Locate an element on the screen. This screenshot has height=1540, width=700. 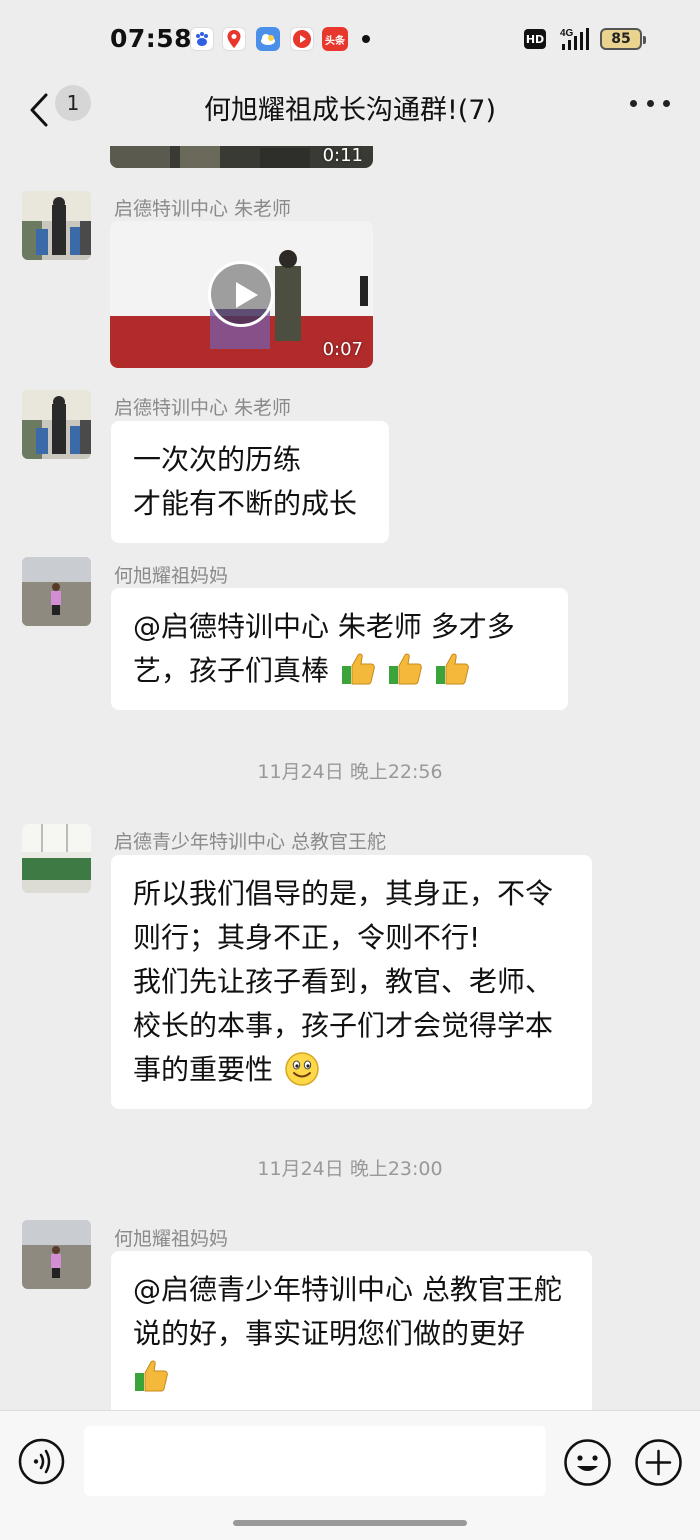
message-bubble: @启德青少年特训中心 总教官王舵 说的好，事实证明您们做的更好 is located at coordinates (351, 1334).